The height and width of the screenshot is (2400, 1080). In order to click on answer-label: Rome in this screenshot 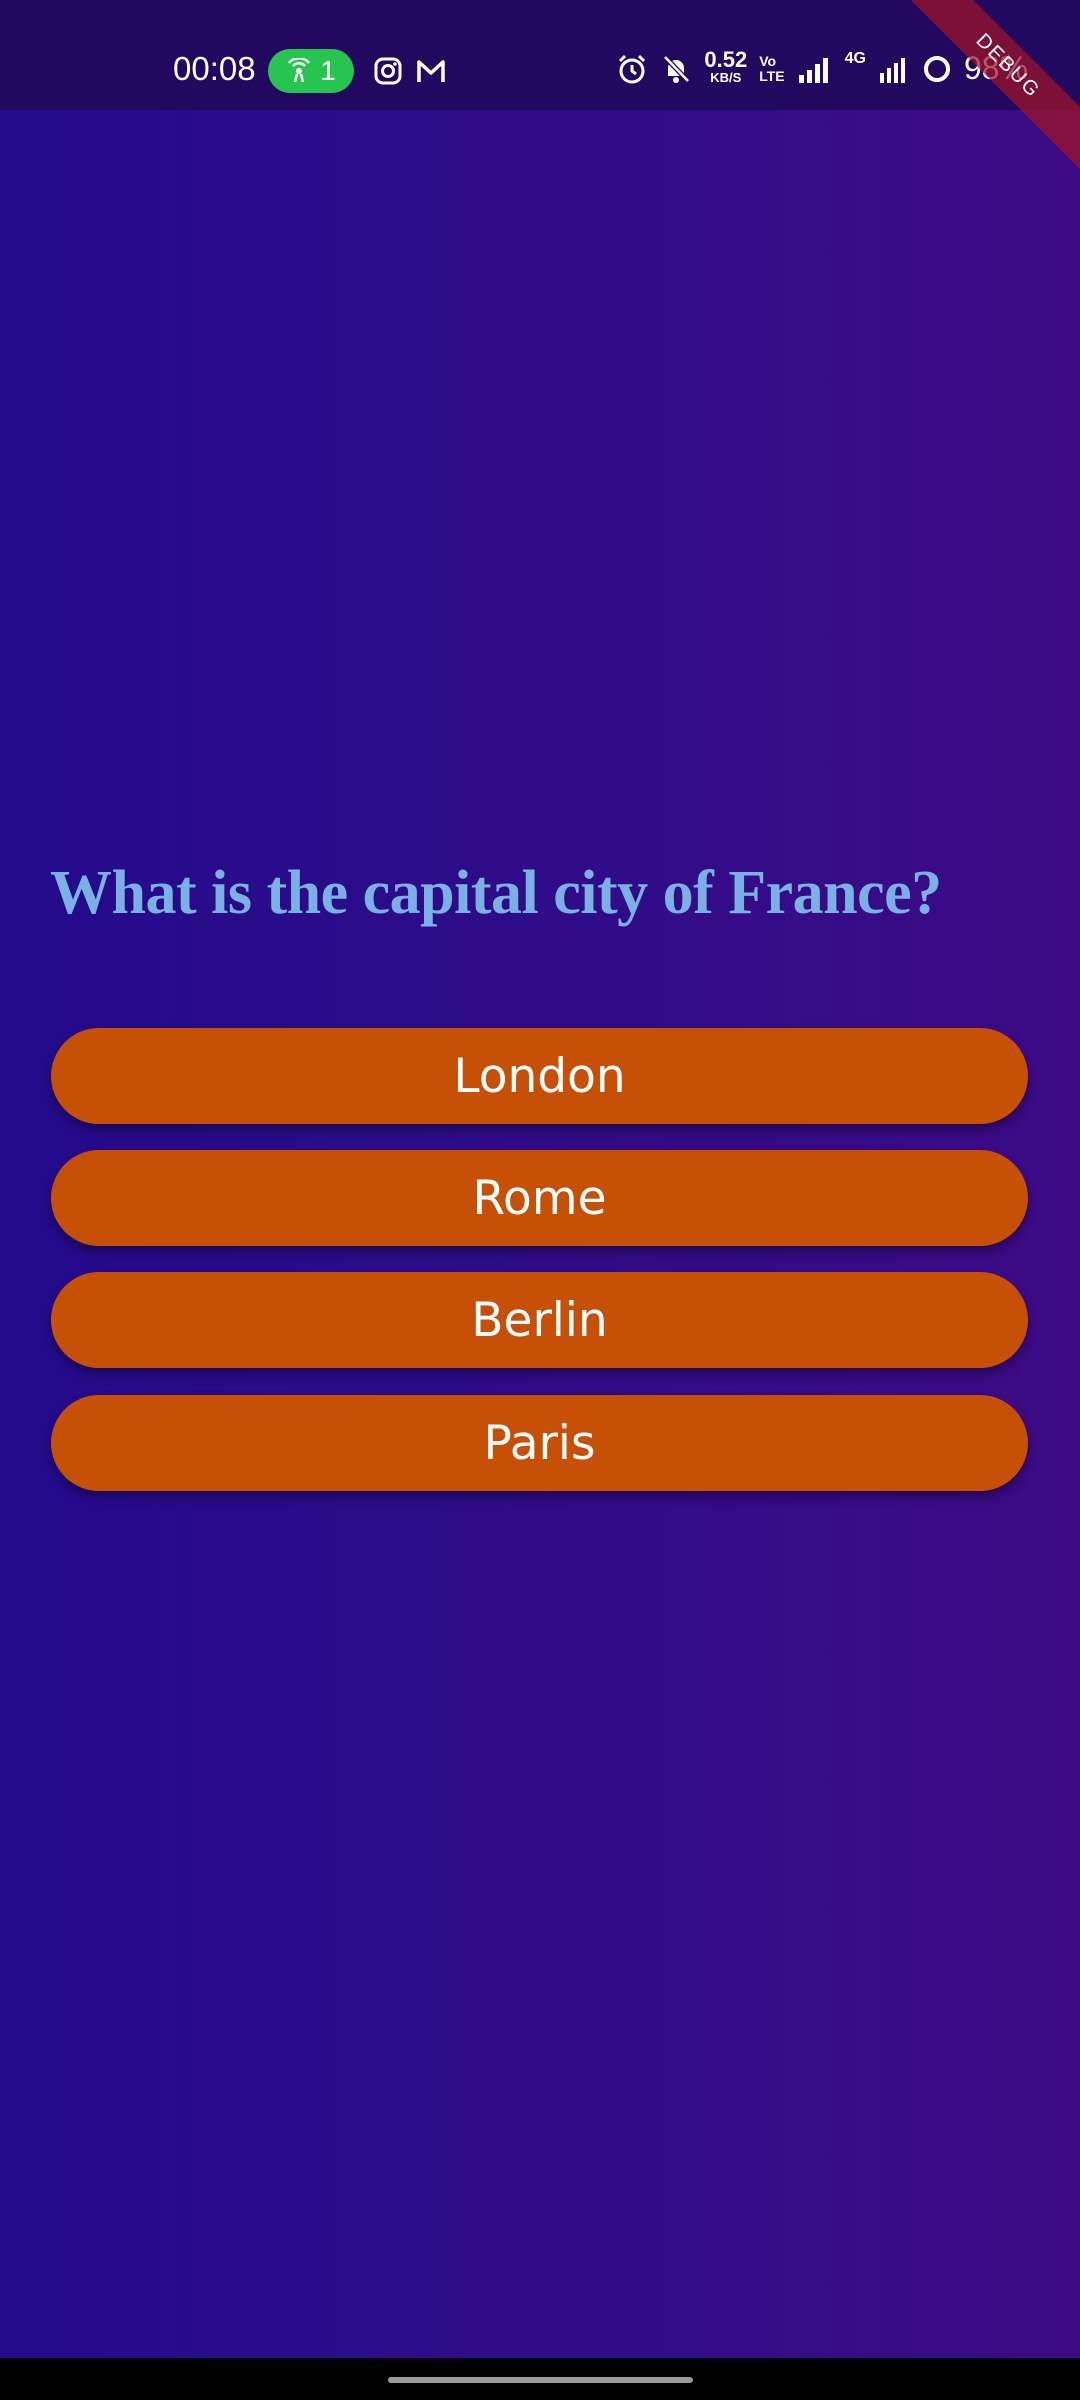, I will do `click(539, 1198)`.